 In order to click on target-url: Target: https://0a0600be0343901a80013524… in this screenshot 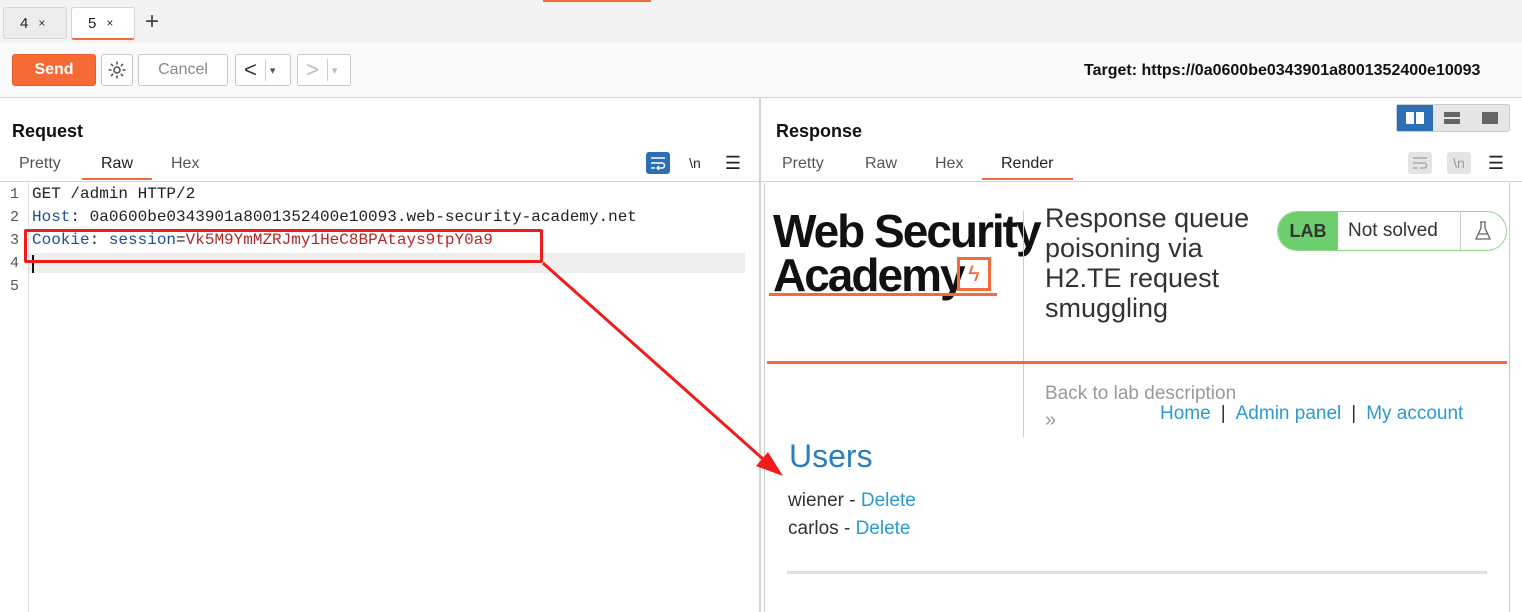, I will do `click(1282, 71)`.